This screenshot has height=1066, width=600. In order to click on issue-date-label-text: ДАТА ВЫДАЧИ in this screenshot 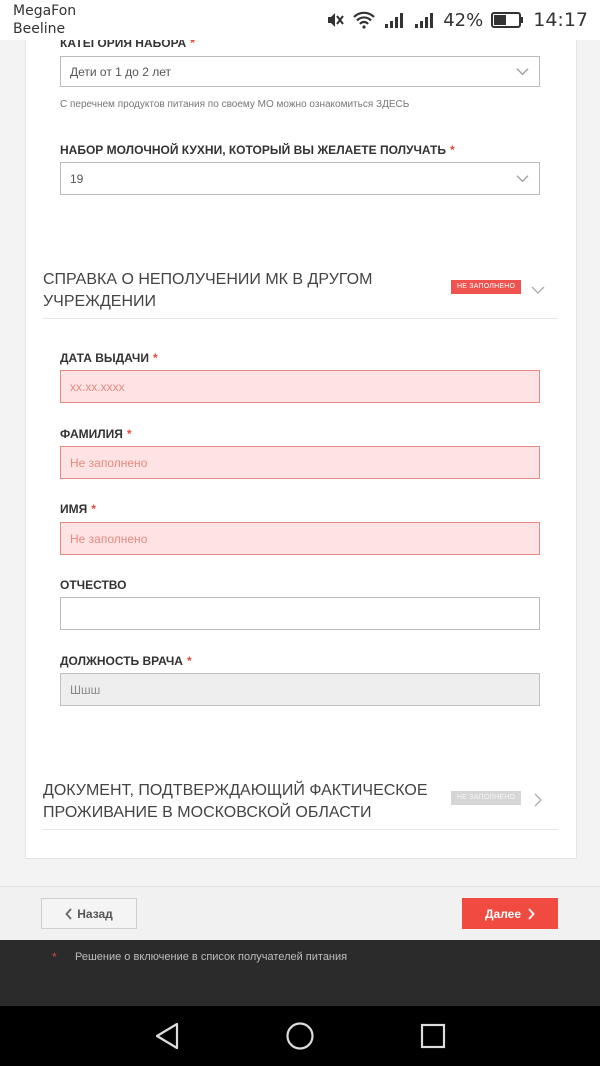, I will do `click(104, 358)`.